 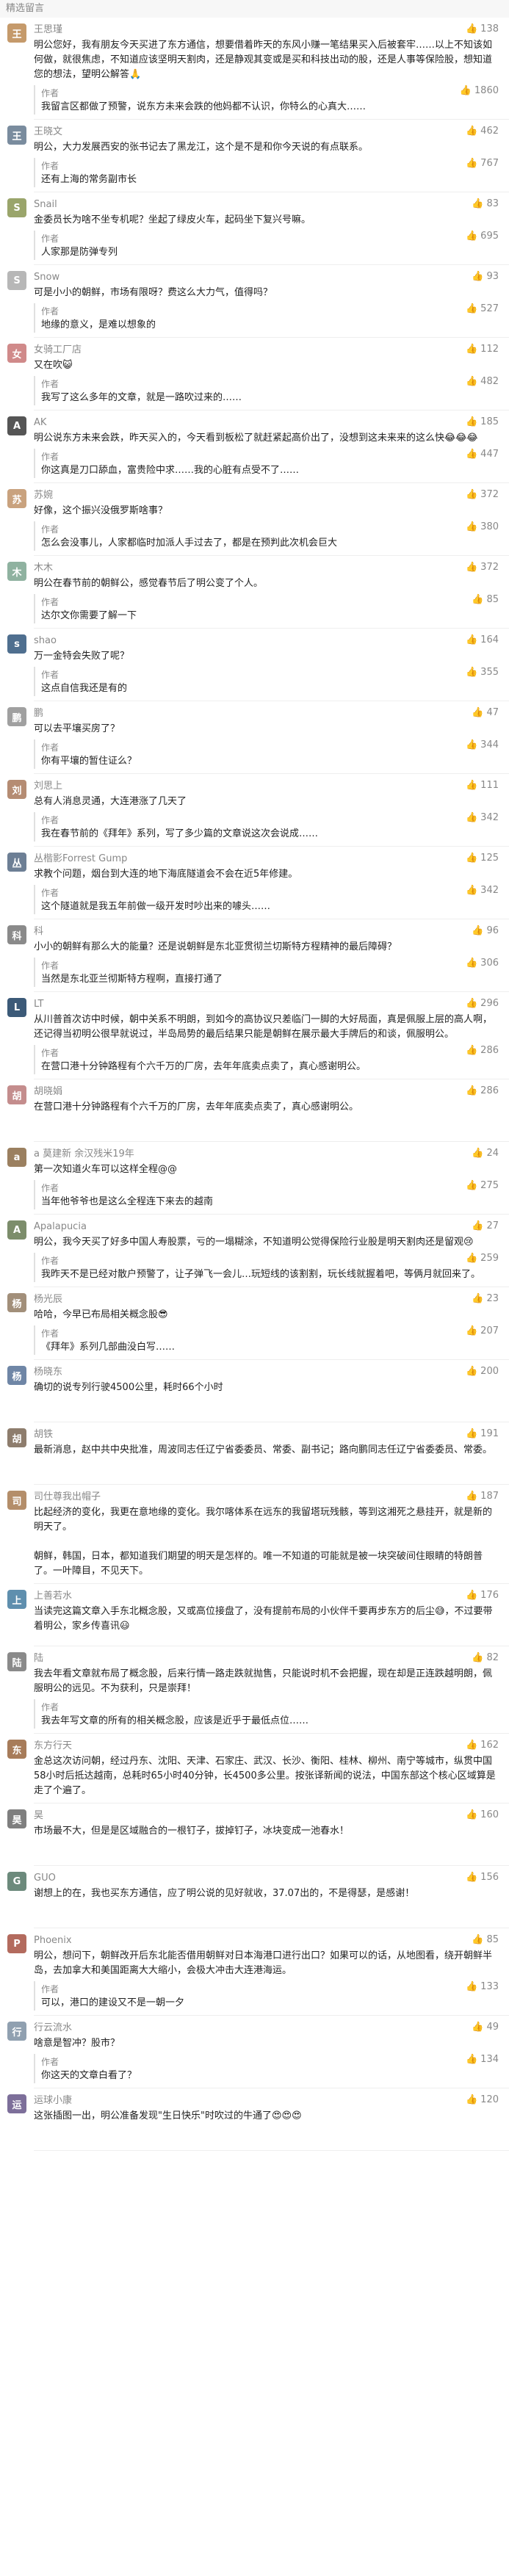 What do you see at coordinates (482, 131) in the screenshot?
I see `like-button: 👍 462` at bounding box center [482, 131].